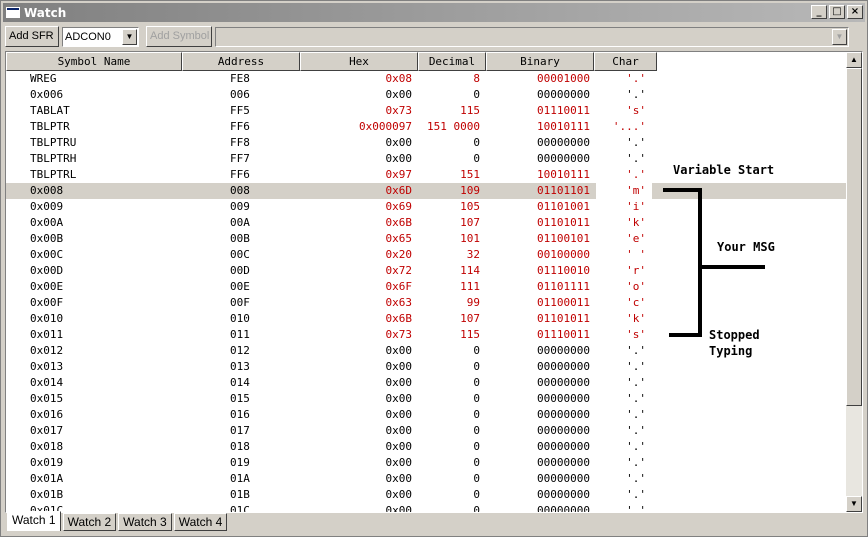  What do you see at coordinates (427, 79) in the screenshot?
I see `table-row: WREG FE8 0x08 8 00001000 '.'` at bounding box center [427, 79].